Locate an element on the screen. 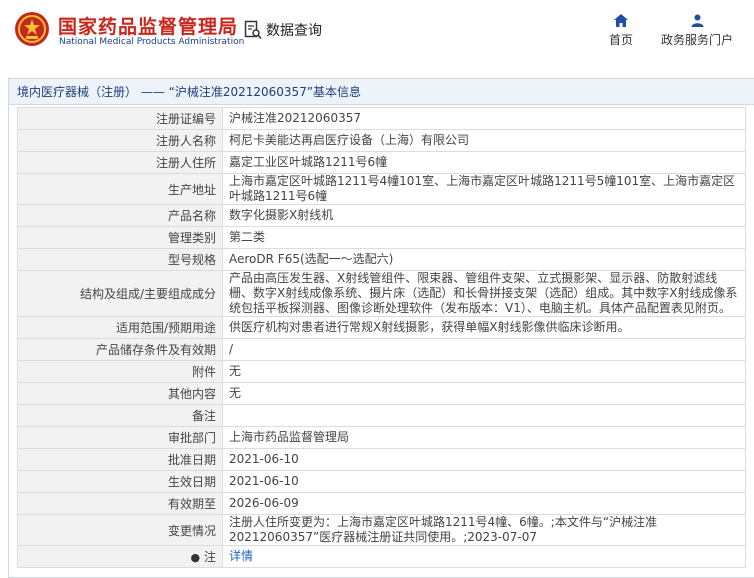 This screenshot has width=754, height=578. table-row: 其他内容 无 is located at coordinates (381, 393).